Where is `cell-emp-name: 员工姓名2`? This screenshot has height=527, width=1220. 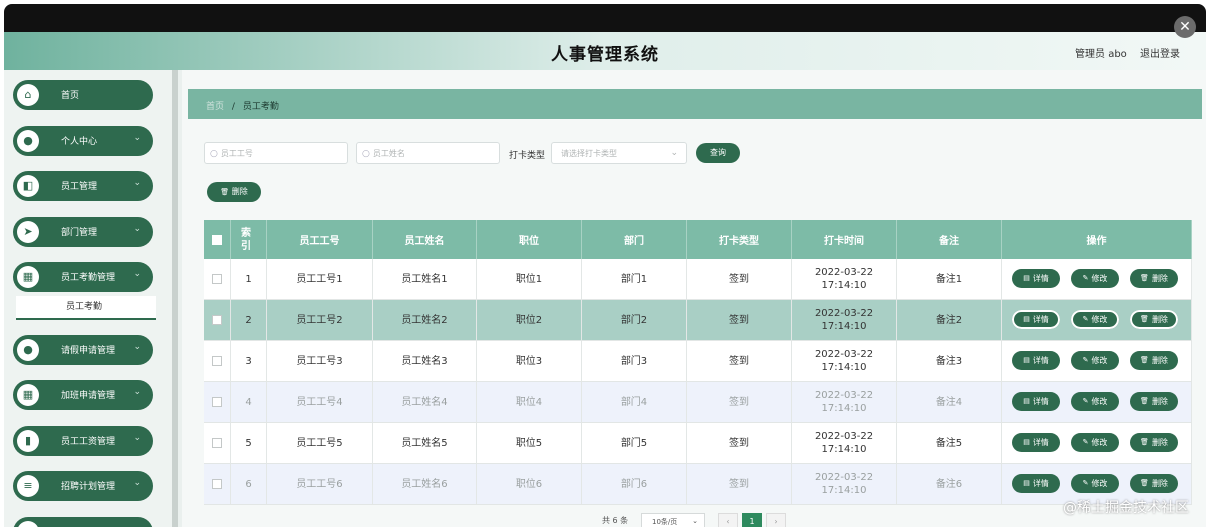 cell-emp-name: 员工姓名2 is located at coordinates (425, 320).